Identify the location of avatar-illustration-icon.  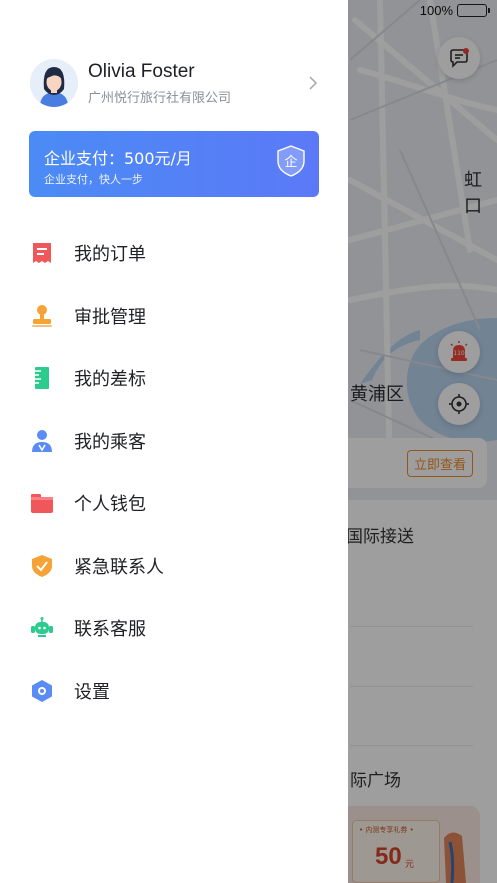
(54, 83).